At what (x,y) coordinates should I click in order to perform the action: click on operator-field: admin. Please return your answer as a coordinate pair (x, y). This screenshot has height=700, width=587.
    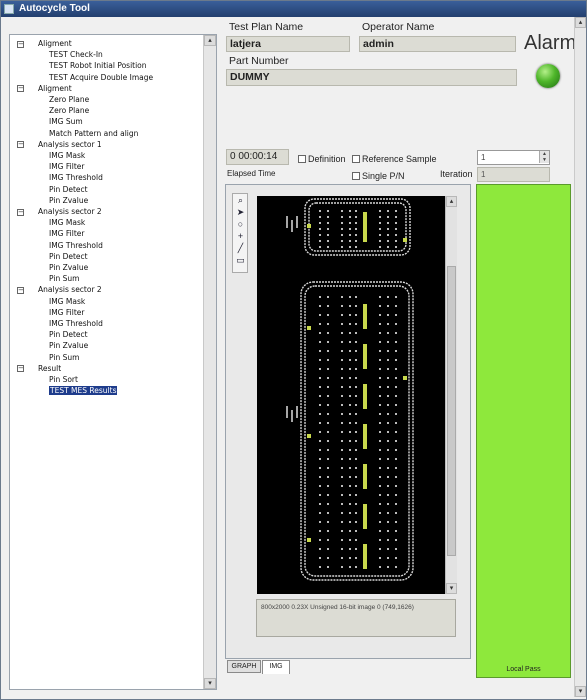
    Looking at the image, I should click on (437, 44).